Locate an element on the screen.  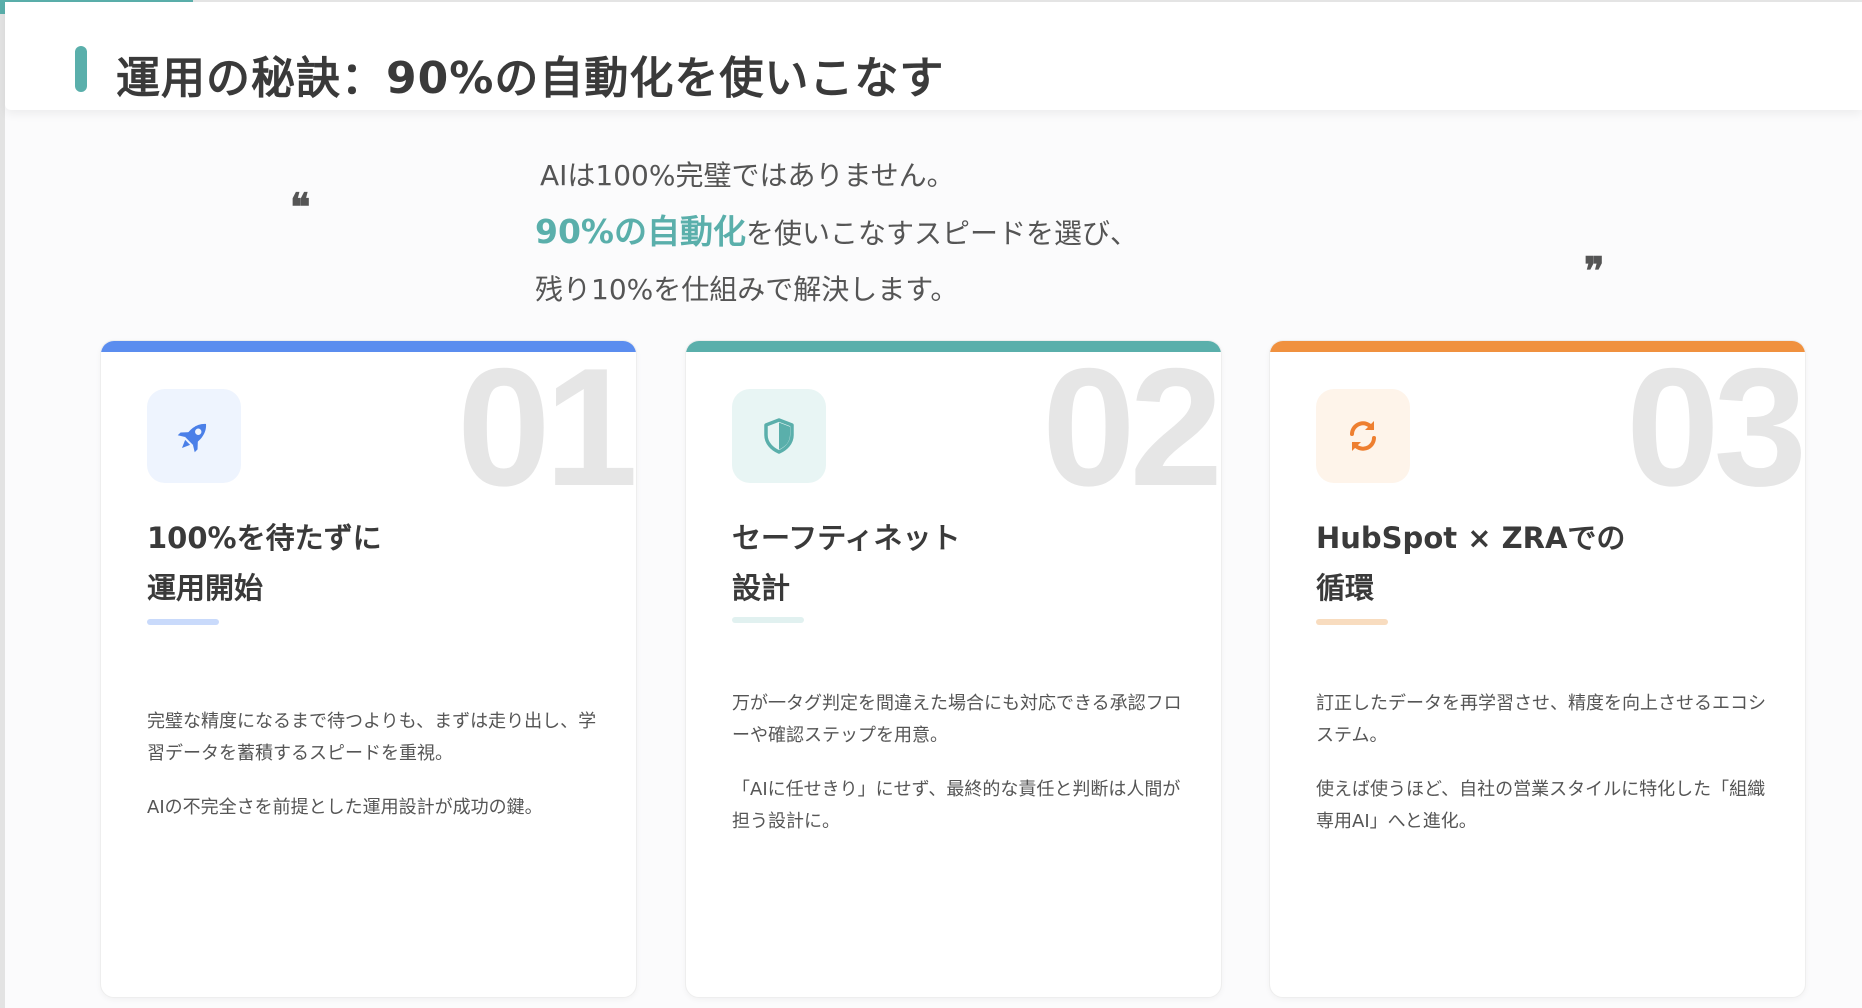
card-number: 02 is located at coordinates (1131, 430).